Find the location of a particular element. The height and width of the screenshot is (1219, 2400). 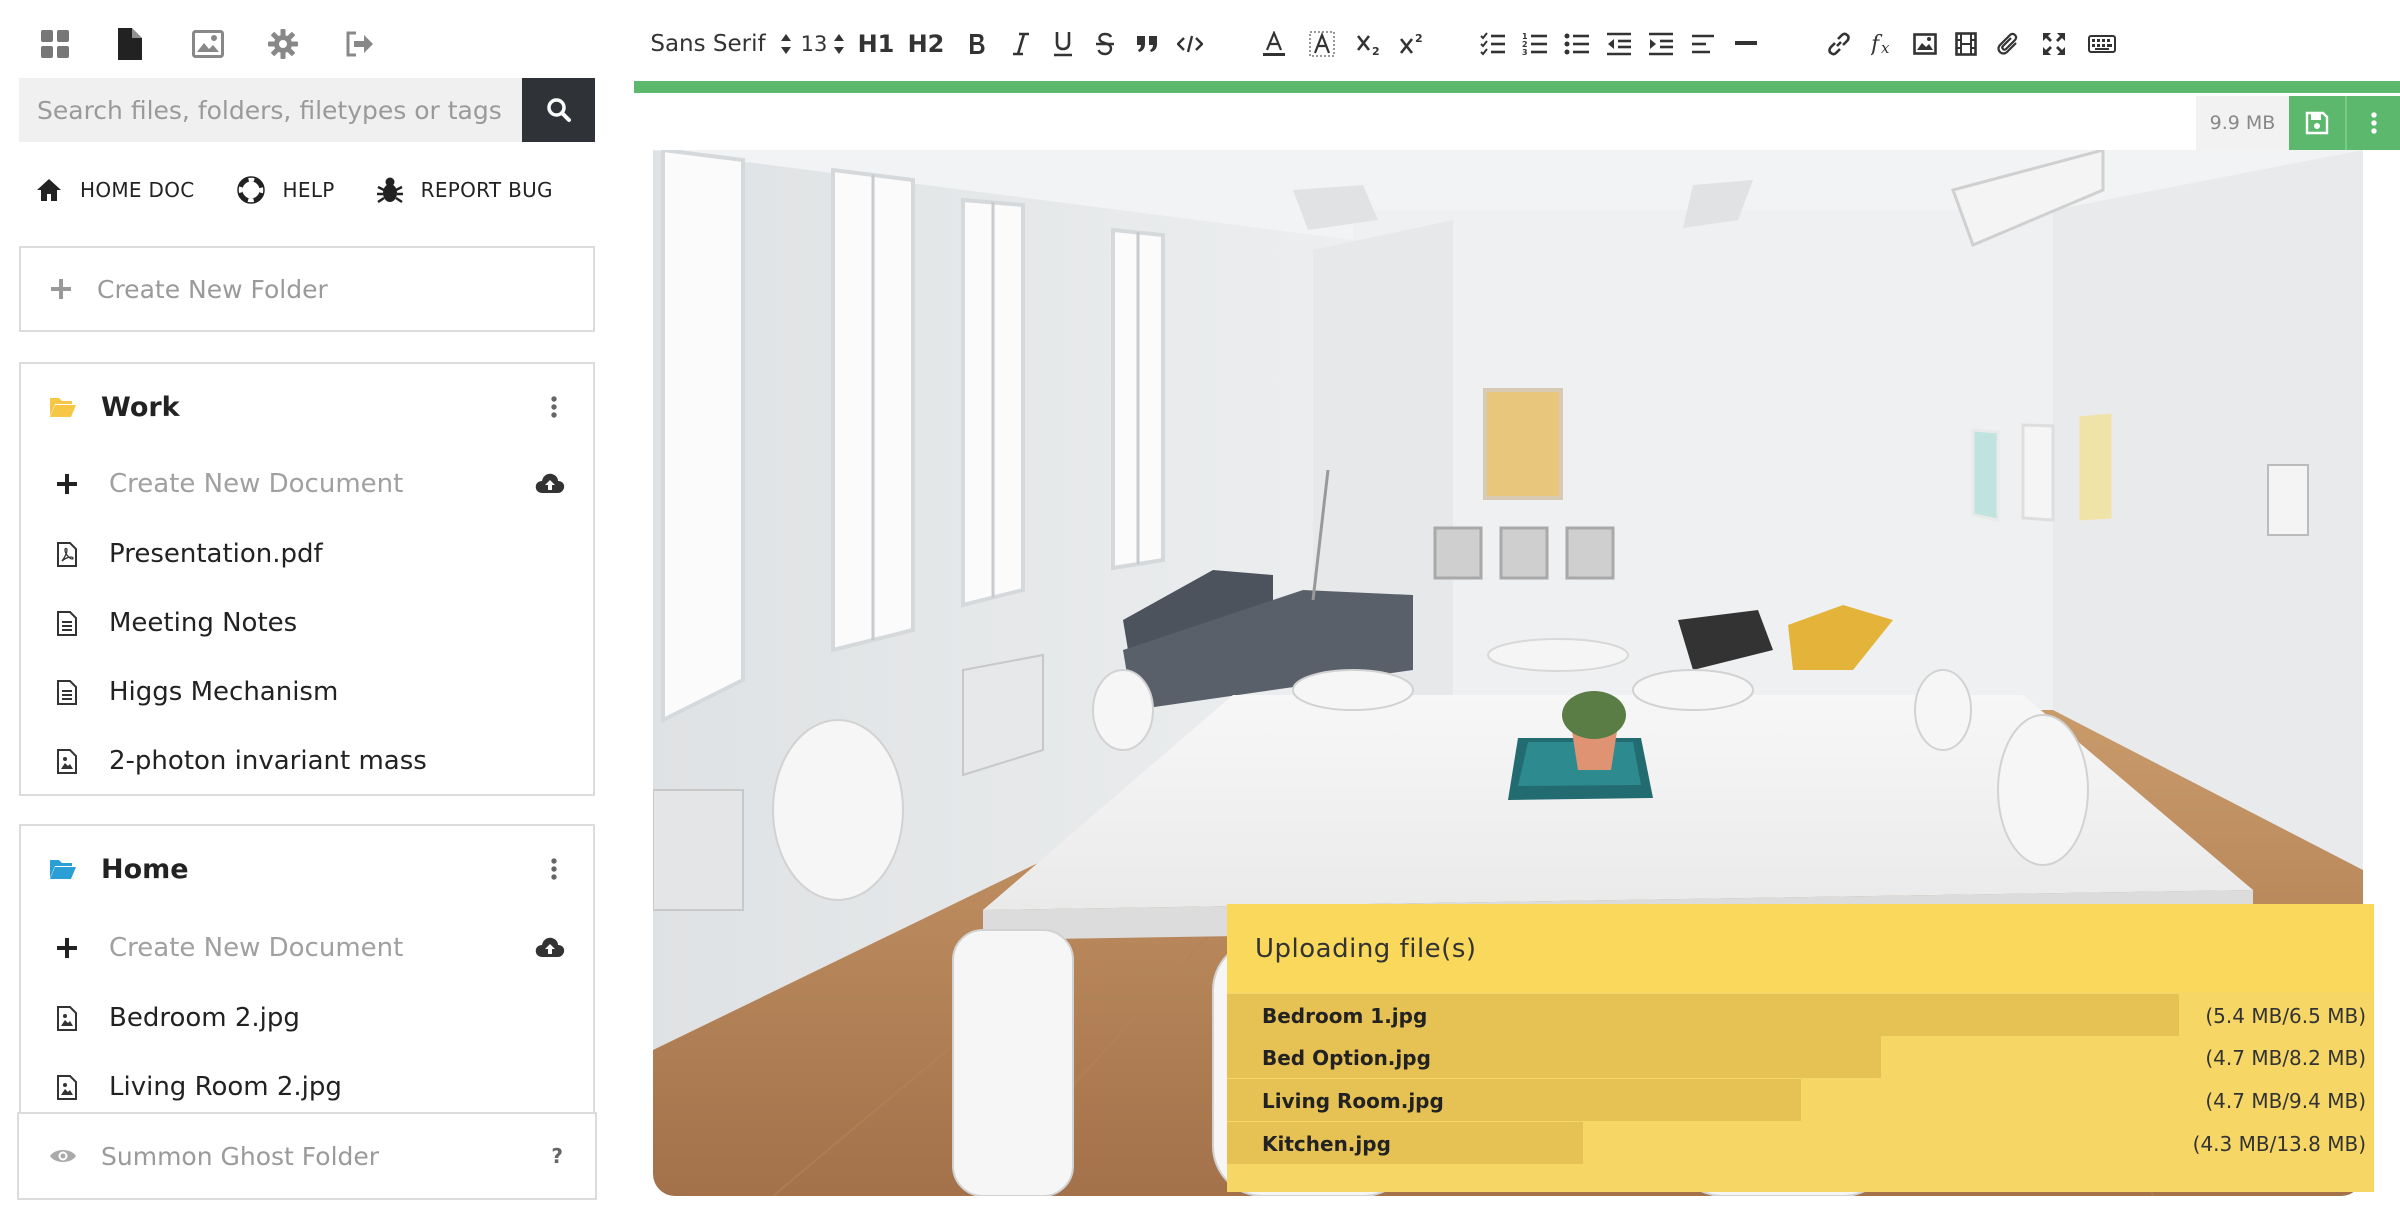

create-folder-button: Create New Folder is located at coordinates (307, 289).